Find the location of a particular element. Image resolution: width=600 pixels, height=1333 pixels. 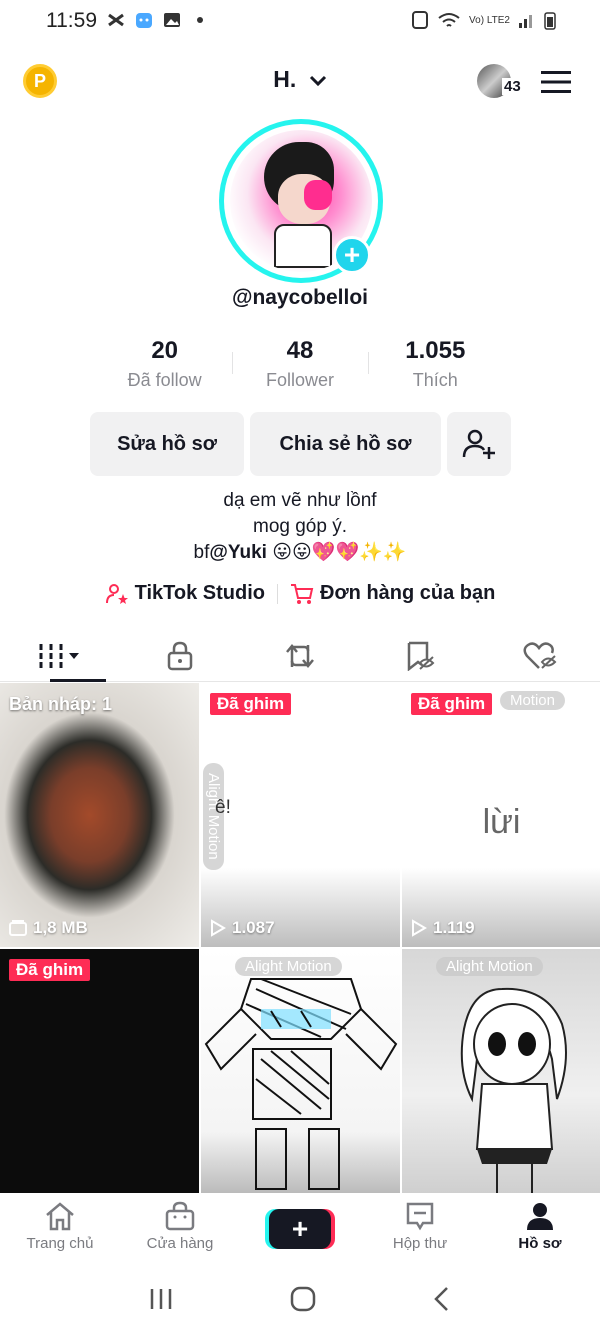

play-icon is located at coordinates (218, 928).